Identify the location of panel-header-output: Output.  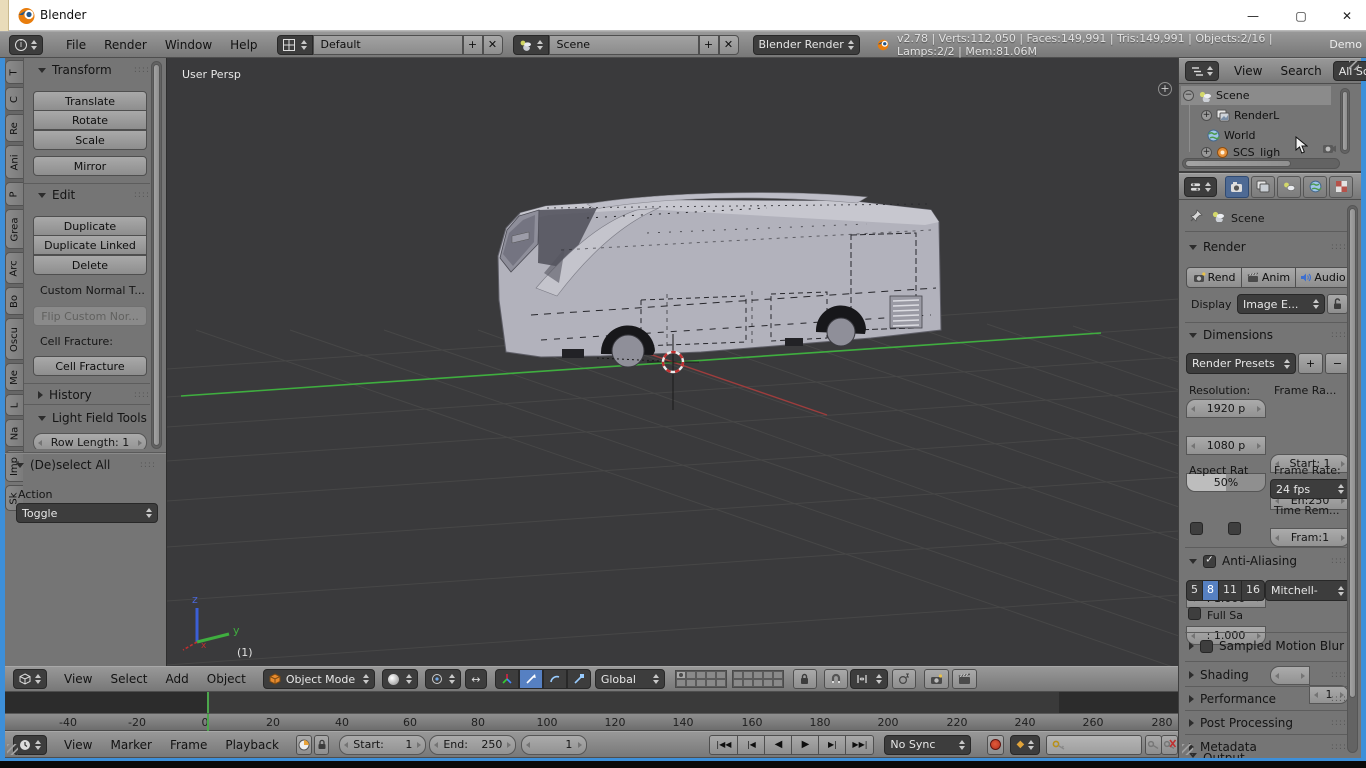
(1268, 754).